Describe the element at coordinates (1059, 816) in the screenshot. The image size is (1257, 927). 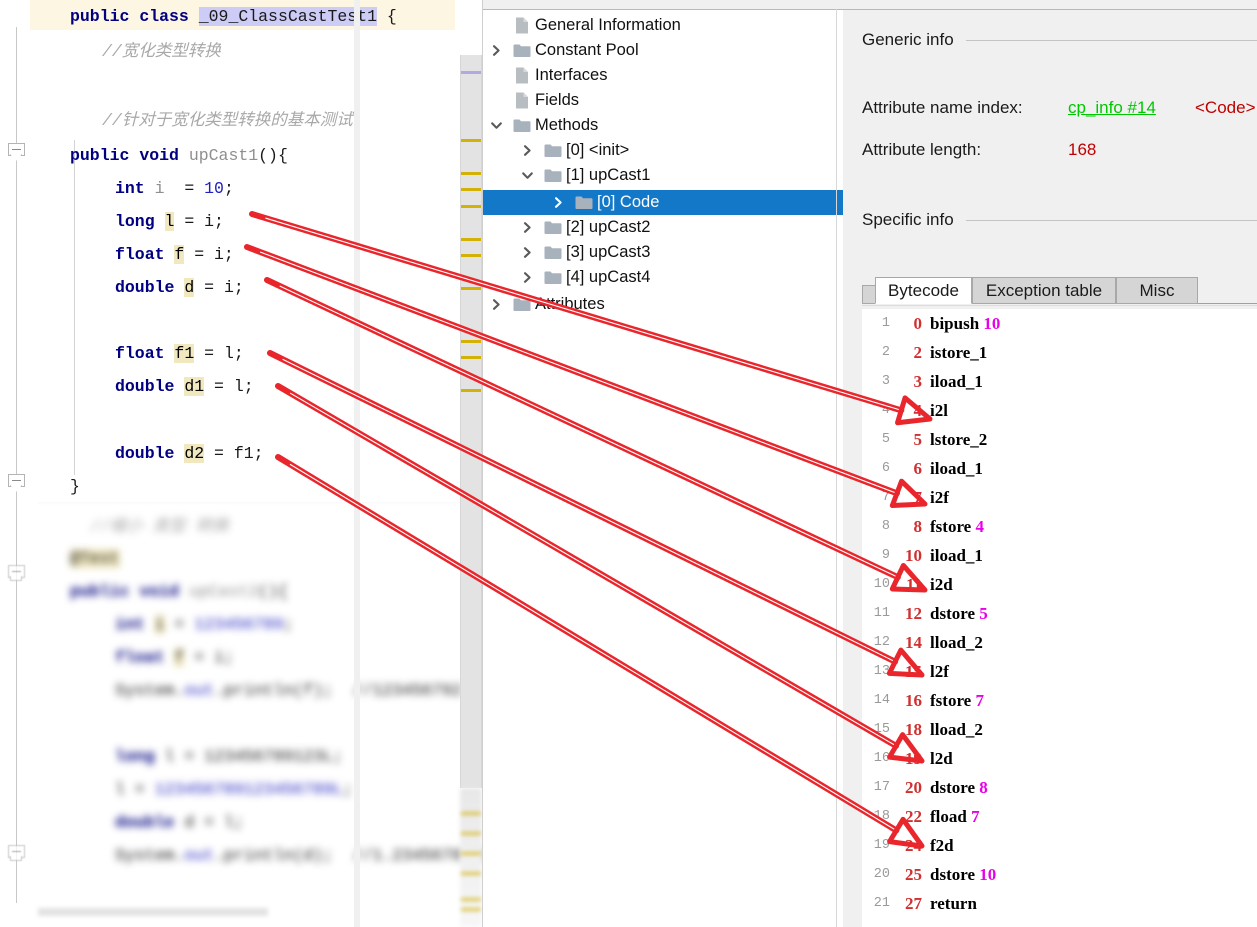
I see `bytecode-row: 18 22 fload 7` at that location.